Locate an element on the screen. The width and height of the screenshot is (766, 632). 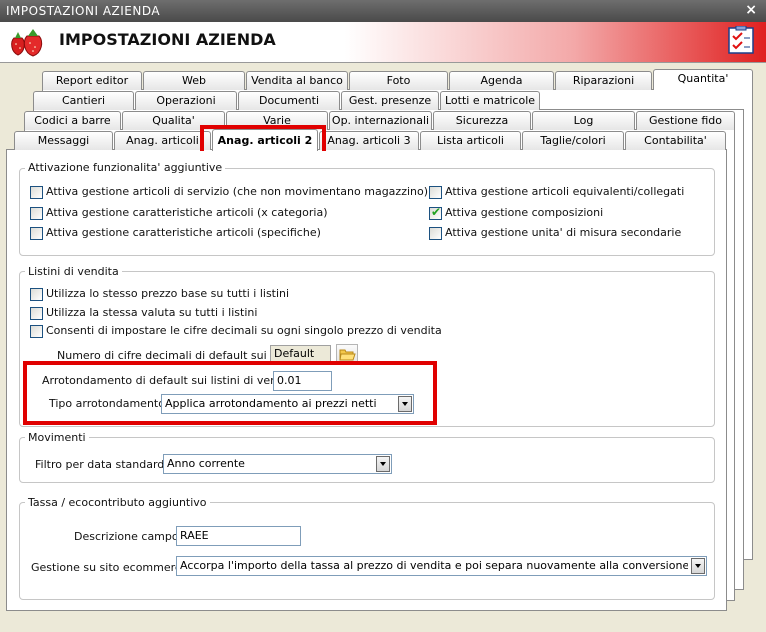
tab-quantita: Quantita' is located at coordinates (703, 79).